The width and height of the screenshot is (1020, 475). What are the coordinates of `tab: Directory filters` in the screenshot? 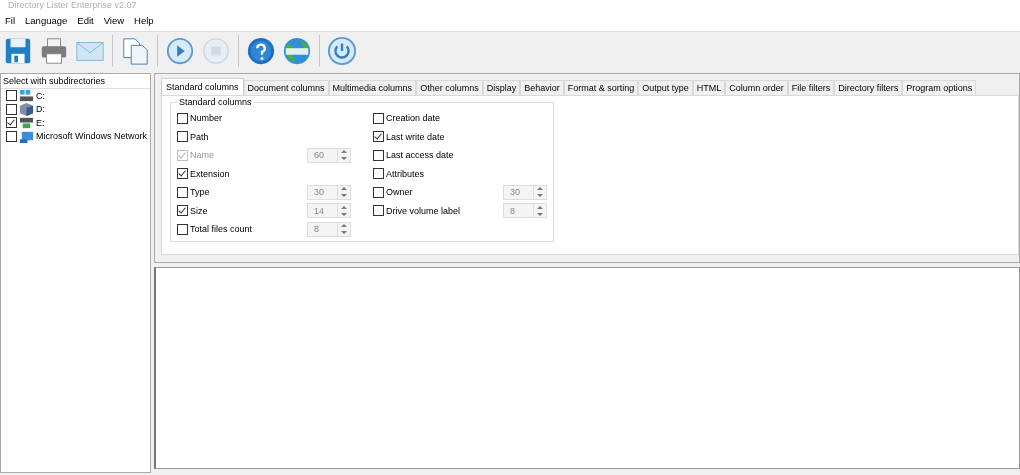 It's located at (868, 87).